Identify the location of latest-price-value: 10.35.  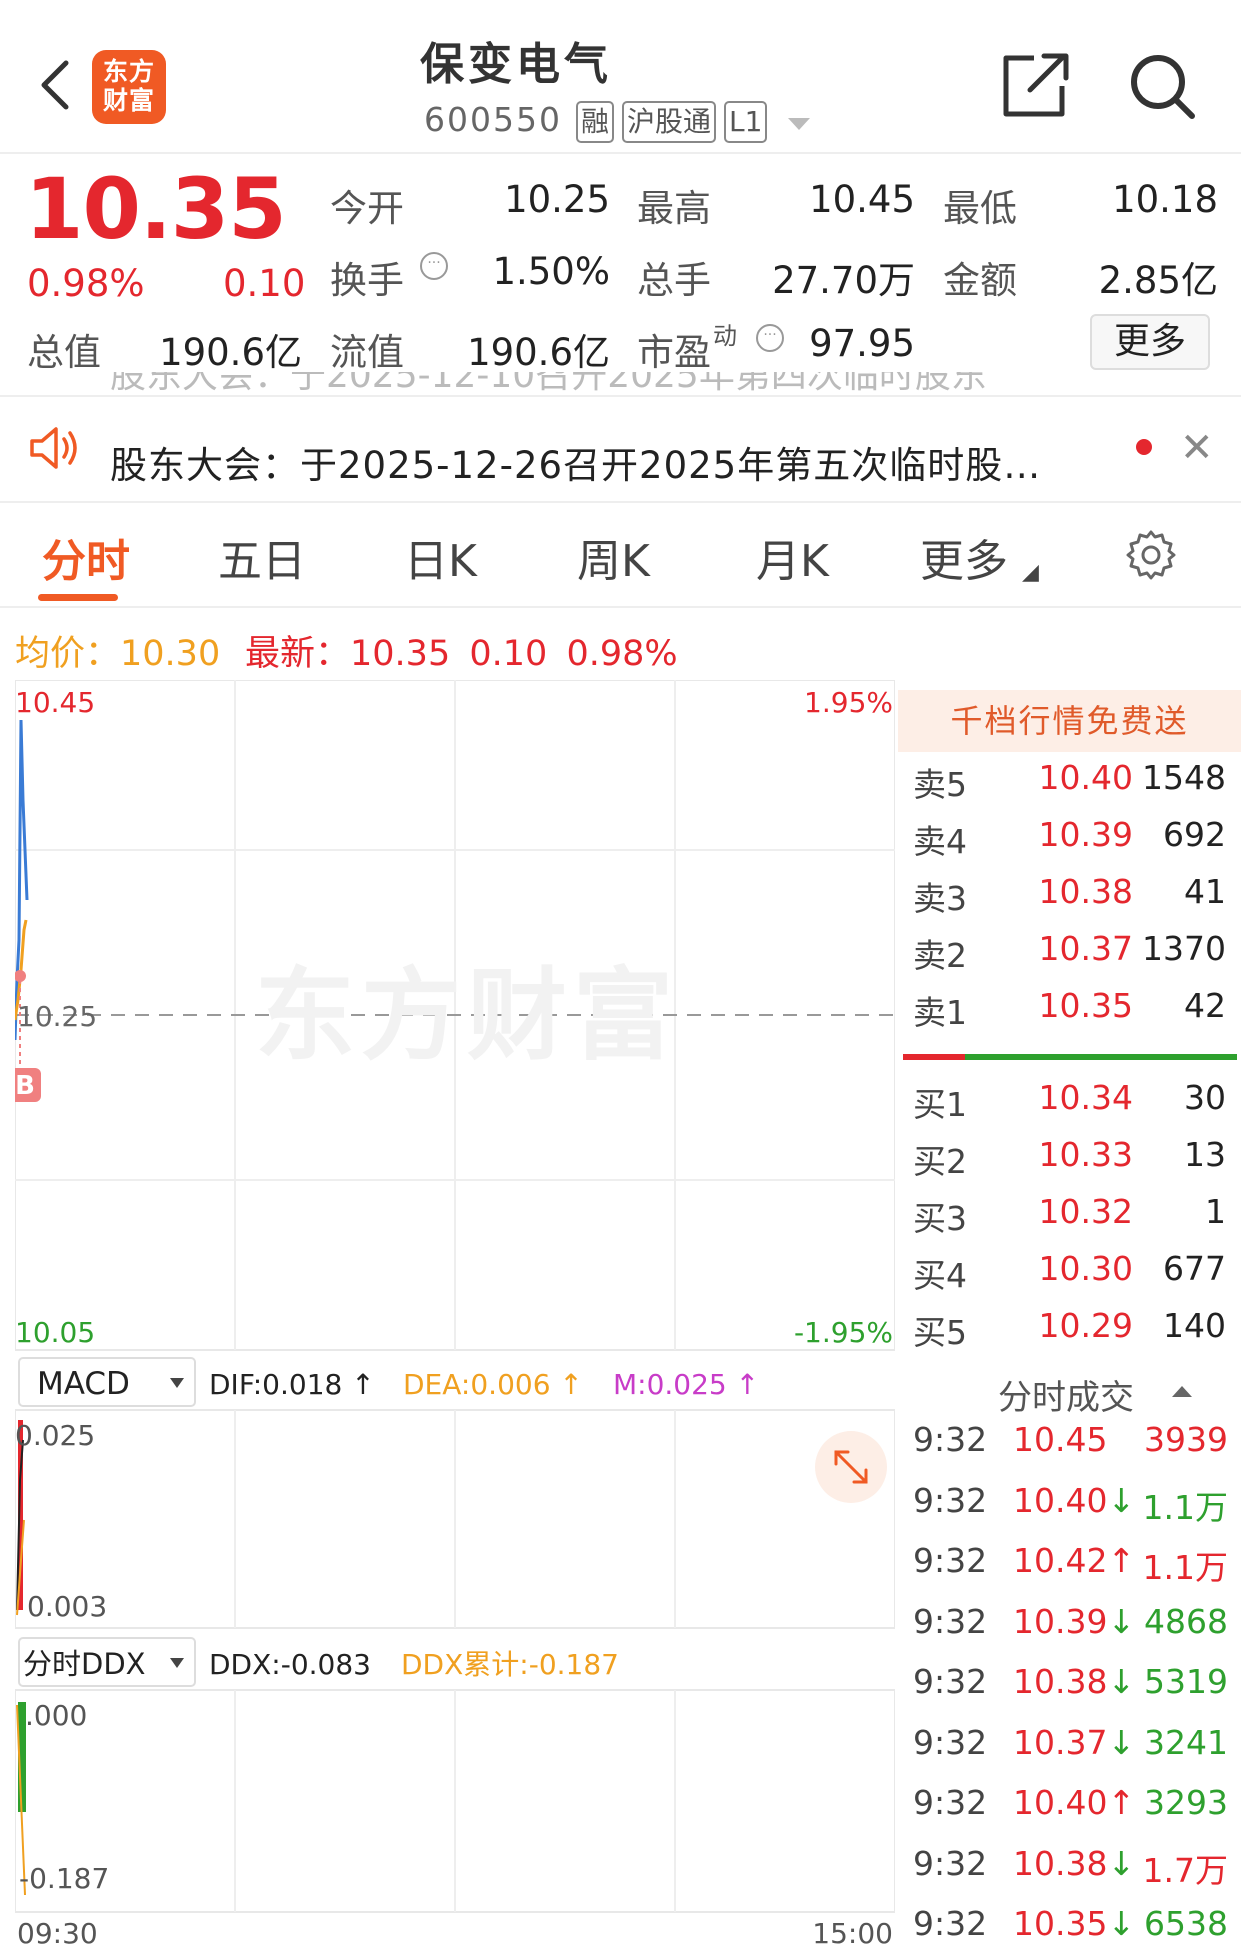
(400, 654).